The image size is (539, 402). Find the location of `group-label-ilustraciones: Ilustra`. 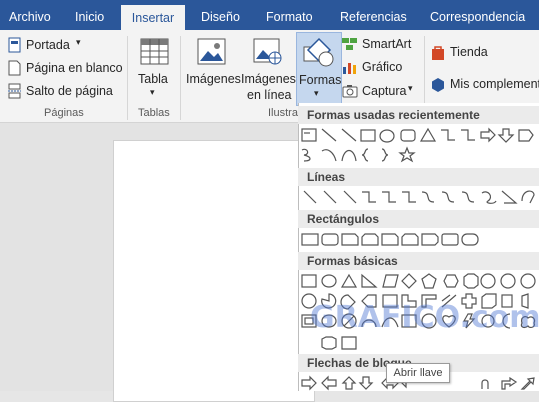

group-label-ilustraciones: Ilustra is located at coordinates (283, 113).